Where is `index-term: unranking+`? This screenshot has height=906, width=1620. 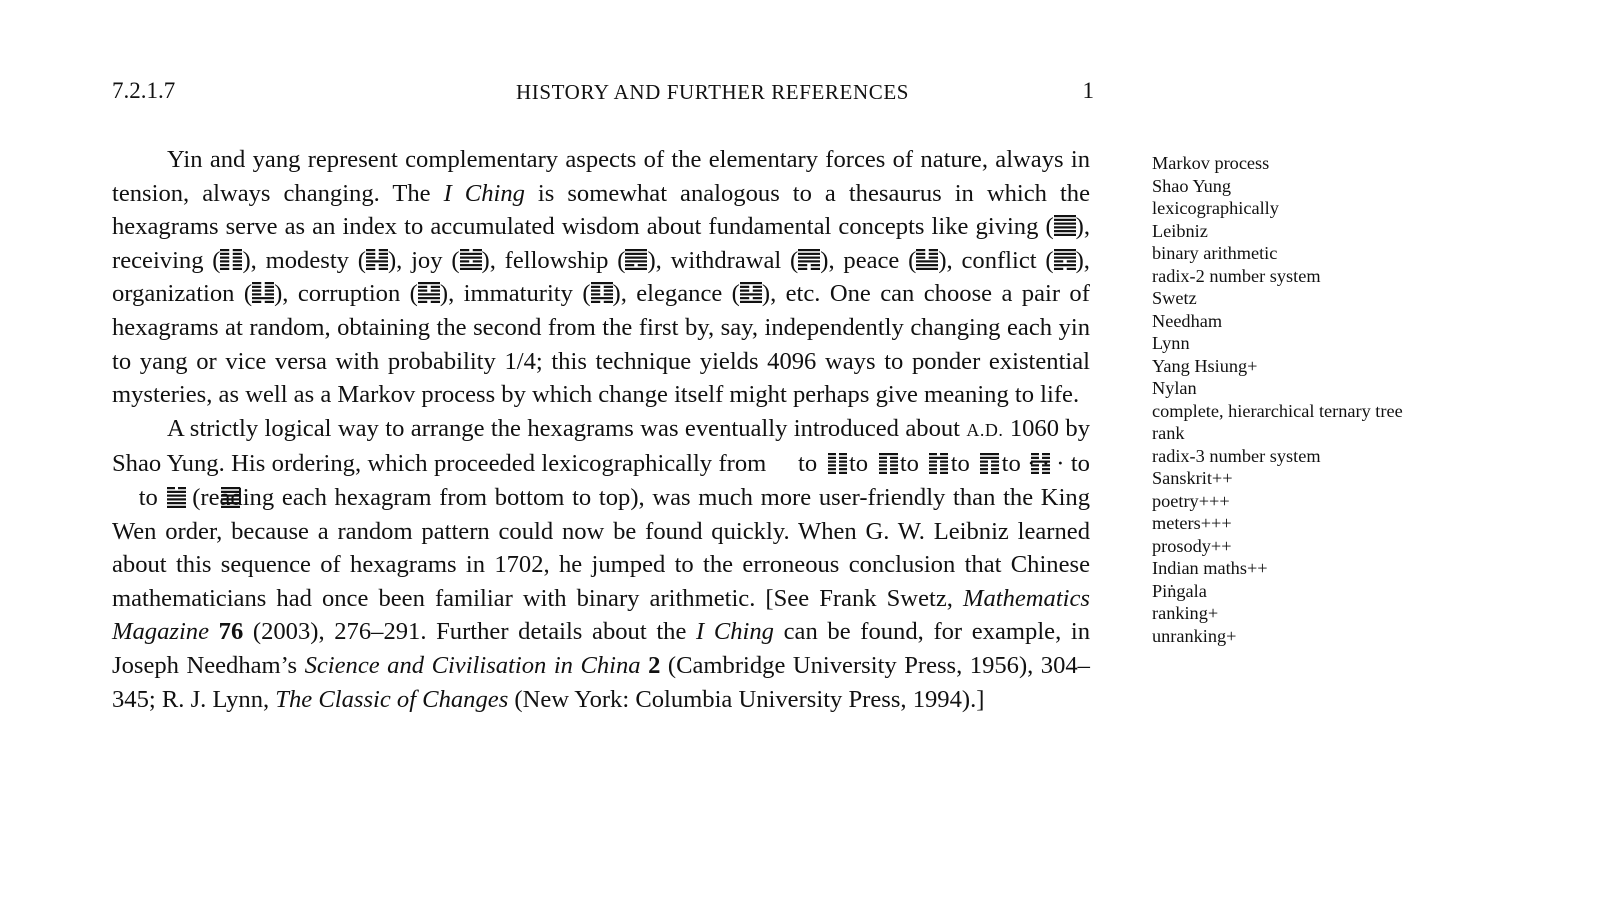
index-term: unranking+ is located at coordinates (1194, 635).